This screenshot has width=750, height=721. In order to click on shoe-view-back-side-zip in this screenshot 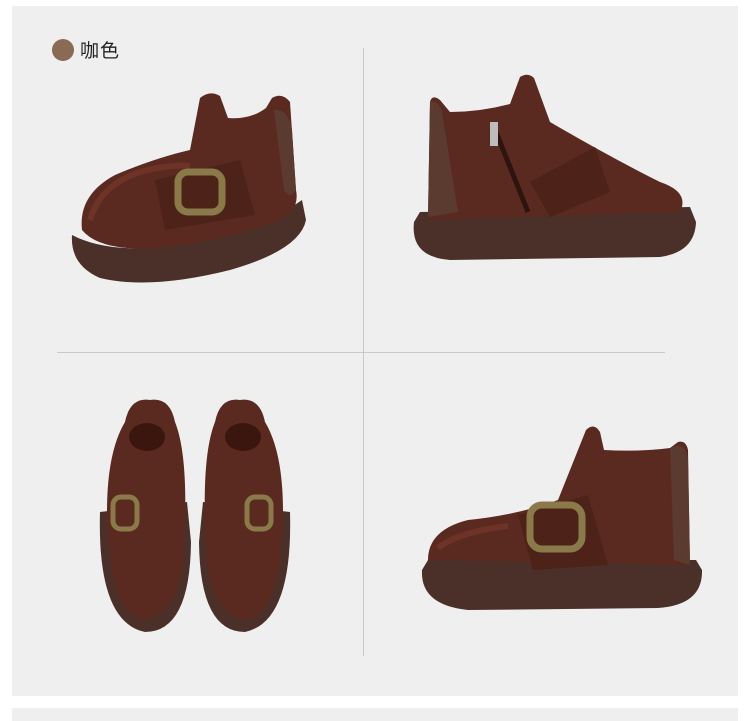, I will do `click(554, 167)`.